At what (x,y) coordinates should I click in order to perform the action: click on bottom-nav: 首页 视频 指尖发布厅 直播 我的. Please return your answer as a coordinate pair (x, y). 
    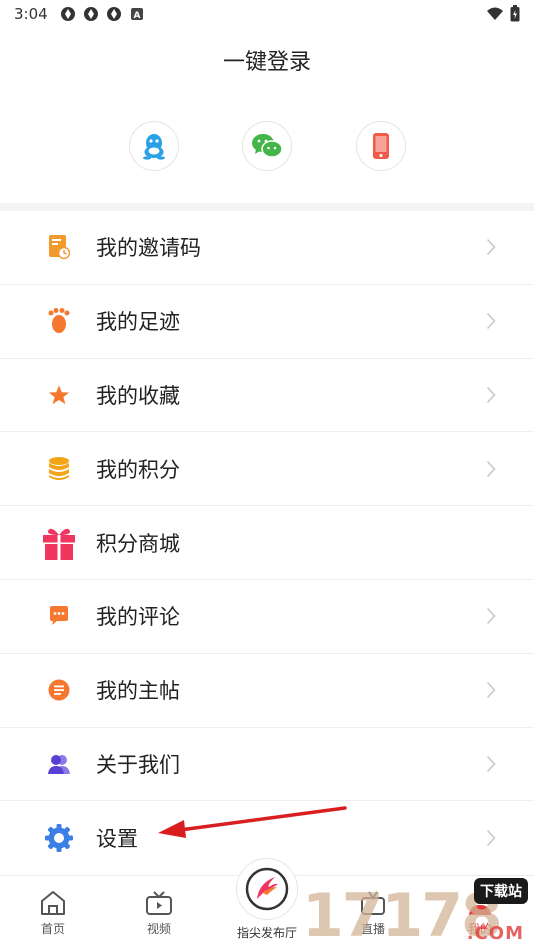
    Looking at the image, I should click on (267, 904).